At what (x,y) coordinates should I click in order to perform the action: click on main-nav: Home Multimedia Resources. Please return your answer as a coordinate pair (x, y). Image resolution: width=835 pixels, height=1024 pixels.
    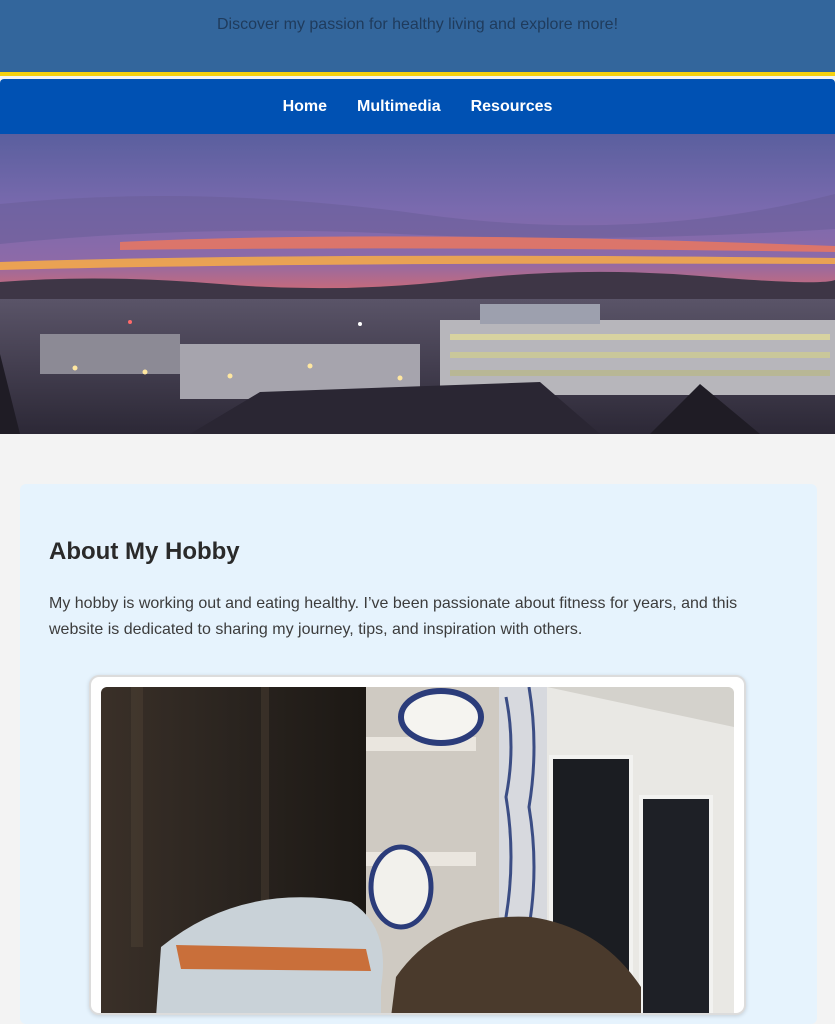
    Looking at the image, I should click on (417, 106).